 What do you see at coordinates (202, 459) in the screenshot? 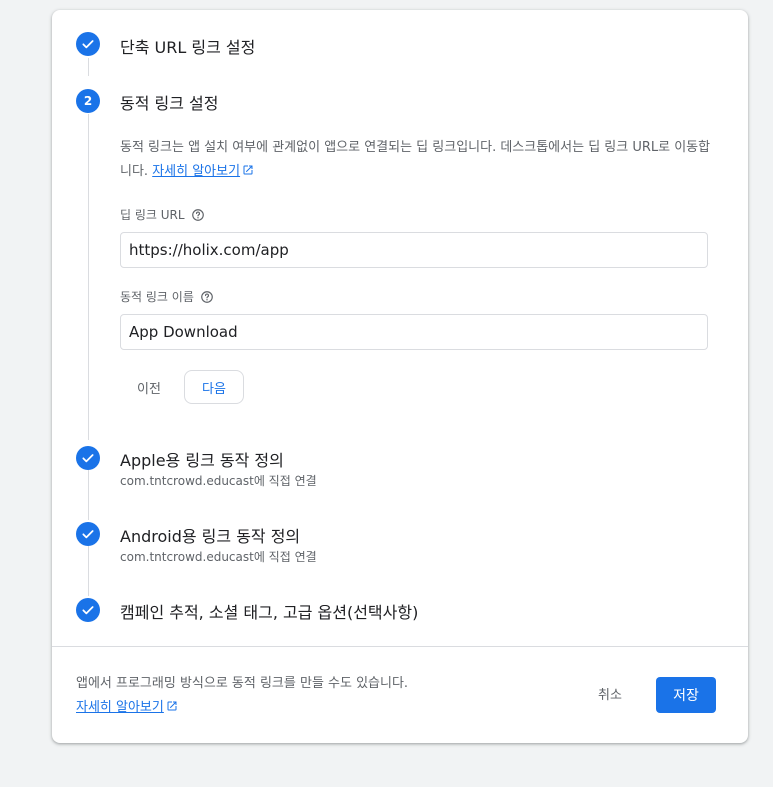
I see `step-title-apple: Apple용 링크 동작 정의` at bounding box center [202, 459].